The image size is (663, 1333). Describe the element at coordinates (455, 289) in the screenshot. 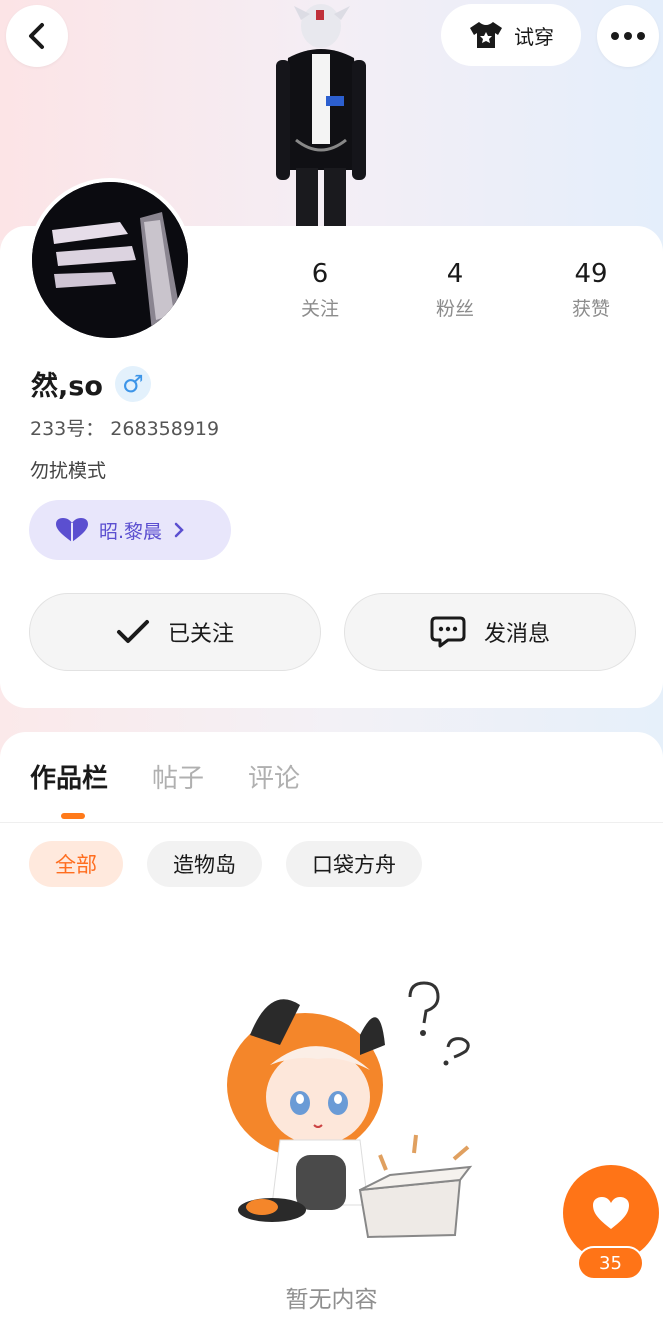

I see `stat-followers: 4 粉丝` at that location.